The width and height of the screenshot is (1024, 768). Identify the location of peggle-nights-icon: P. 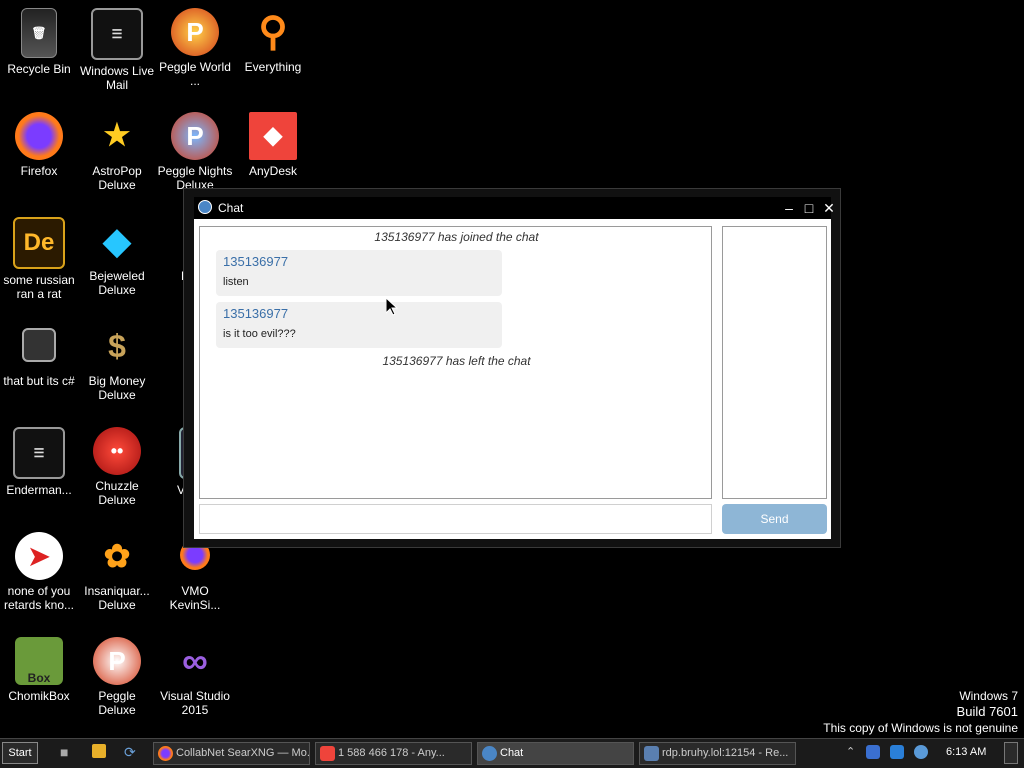
(195, 136).